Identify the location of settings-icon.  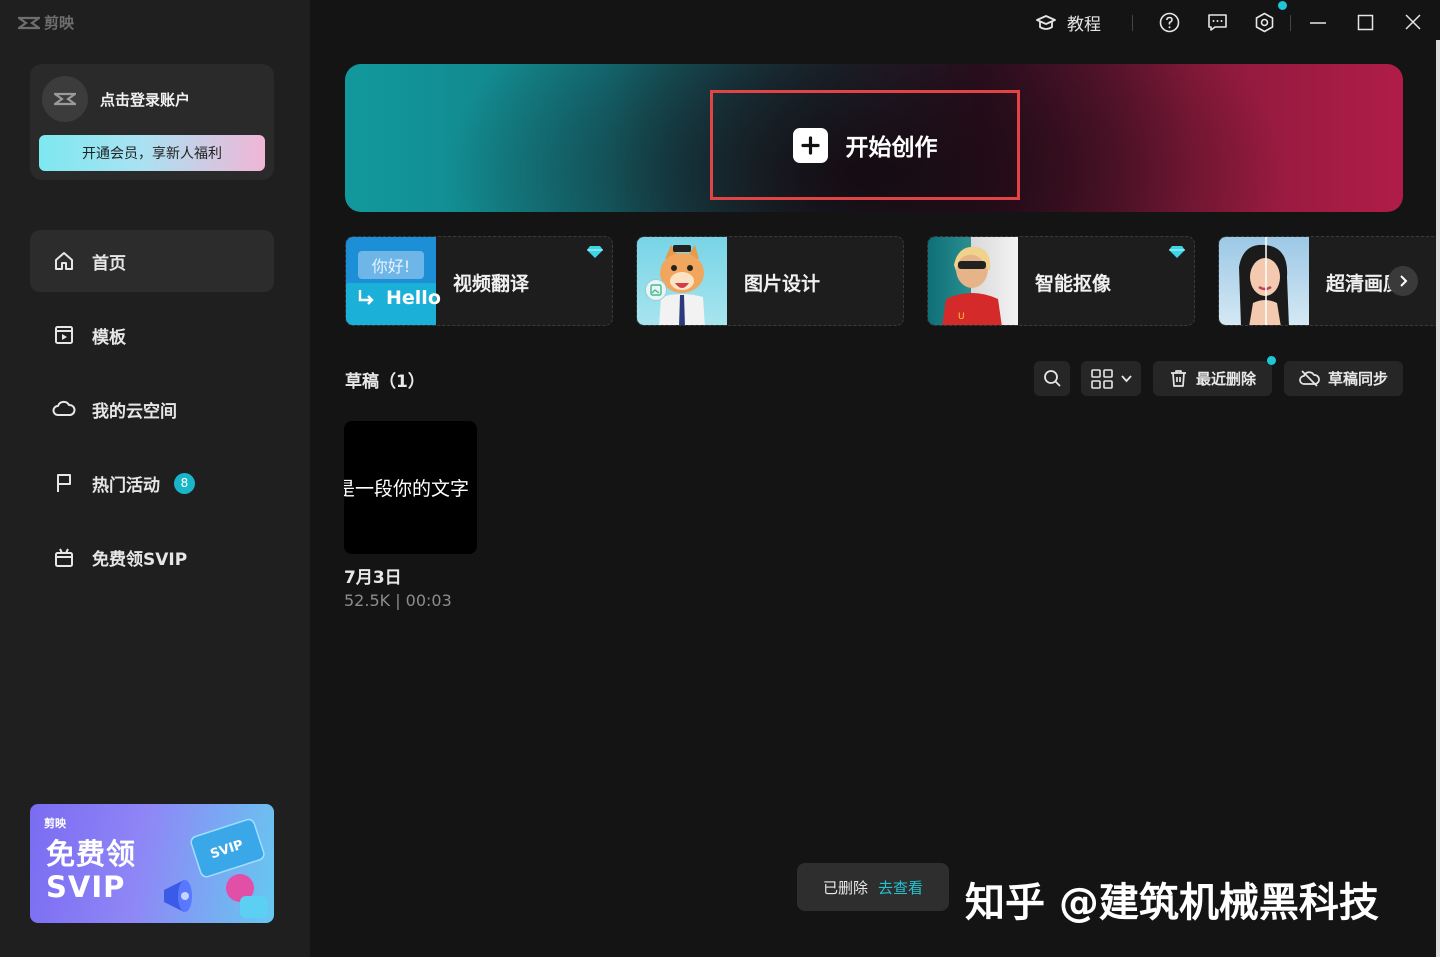
(1264, 22).